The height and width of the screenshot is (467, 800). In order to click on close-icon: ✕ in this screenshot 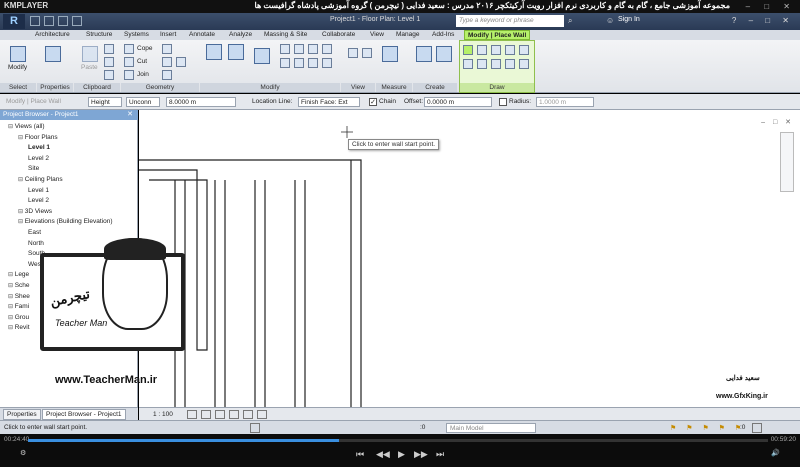, I will do `click(130, 114)`.